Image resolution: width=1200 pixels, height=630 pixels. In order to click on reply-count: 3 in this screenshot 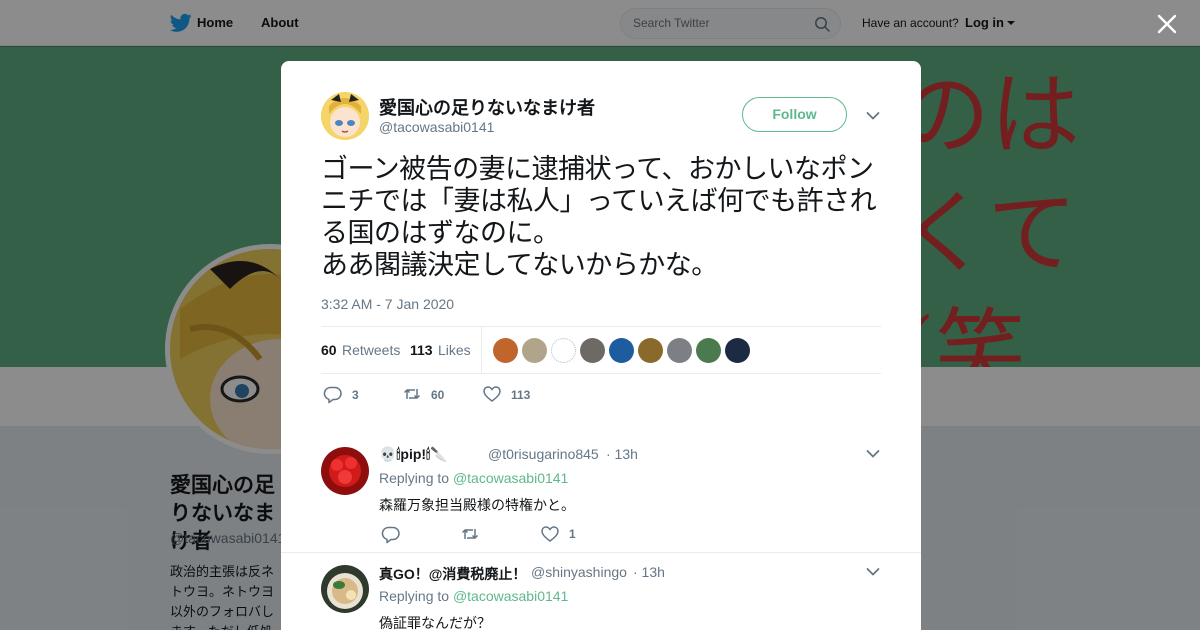, I will do `click(355, 395)`.